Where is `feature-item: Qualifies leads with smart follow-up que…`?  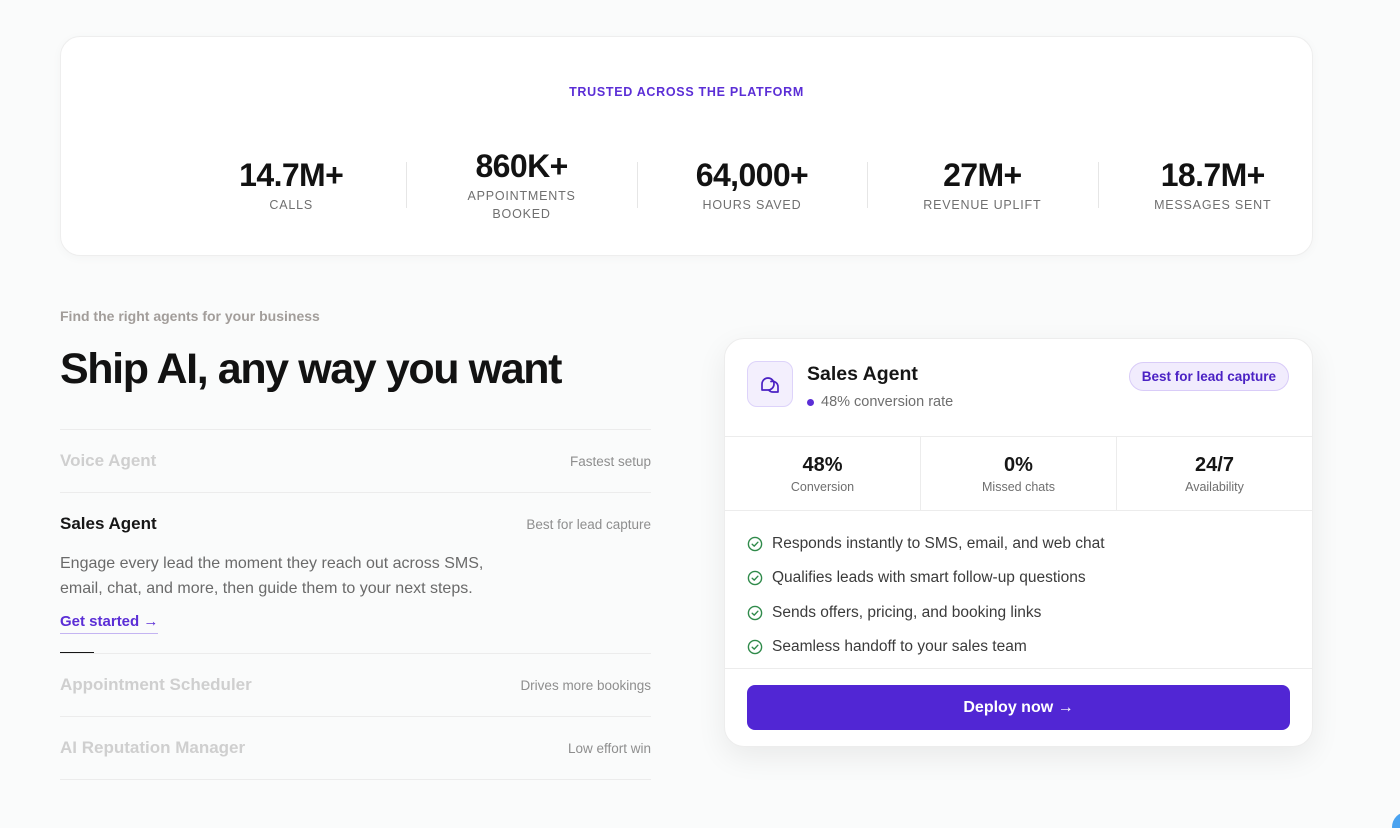
feature-item: Qualifies leads with smart follow-up que… is located at coordinates (1018, 578).